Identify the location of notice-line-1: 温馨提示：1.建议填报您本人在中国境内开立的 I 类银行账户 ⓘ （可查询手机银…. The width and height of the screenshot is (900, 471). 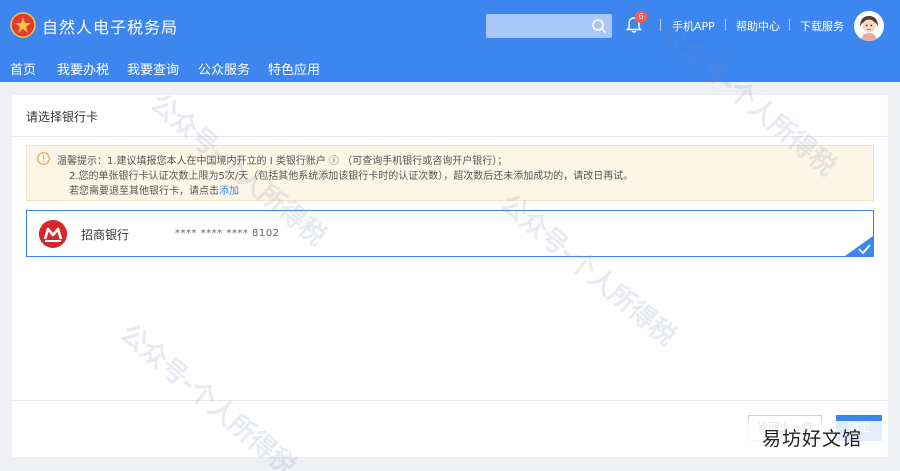
(282, 161).